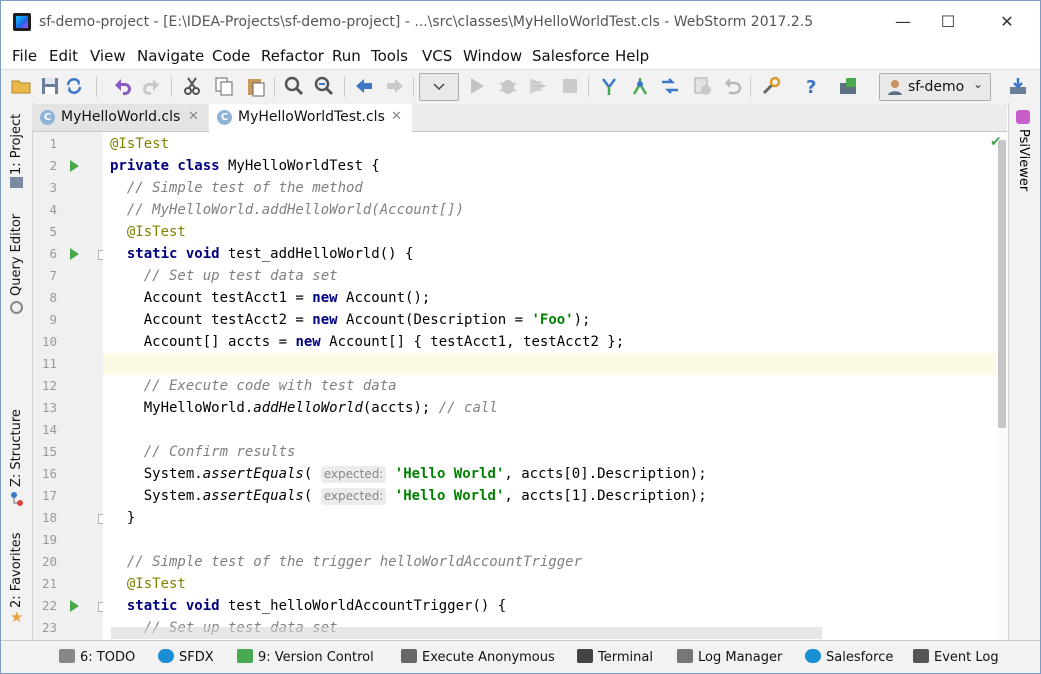  What do you see at coordinates (364, 86) in the screenshot?
I see `back-icon` at bounding box center [364, 86].